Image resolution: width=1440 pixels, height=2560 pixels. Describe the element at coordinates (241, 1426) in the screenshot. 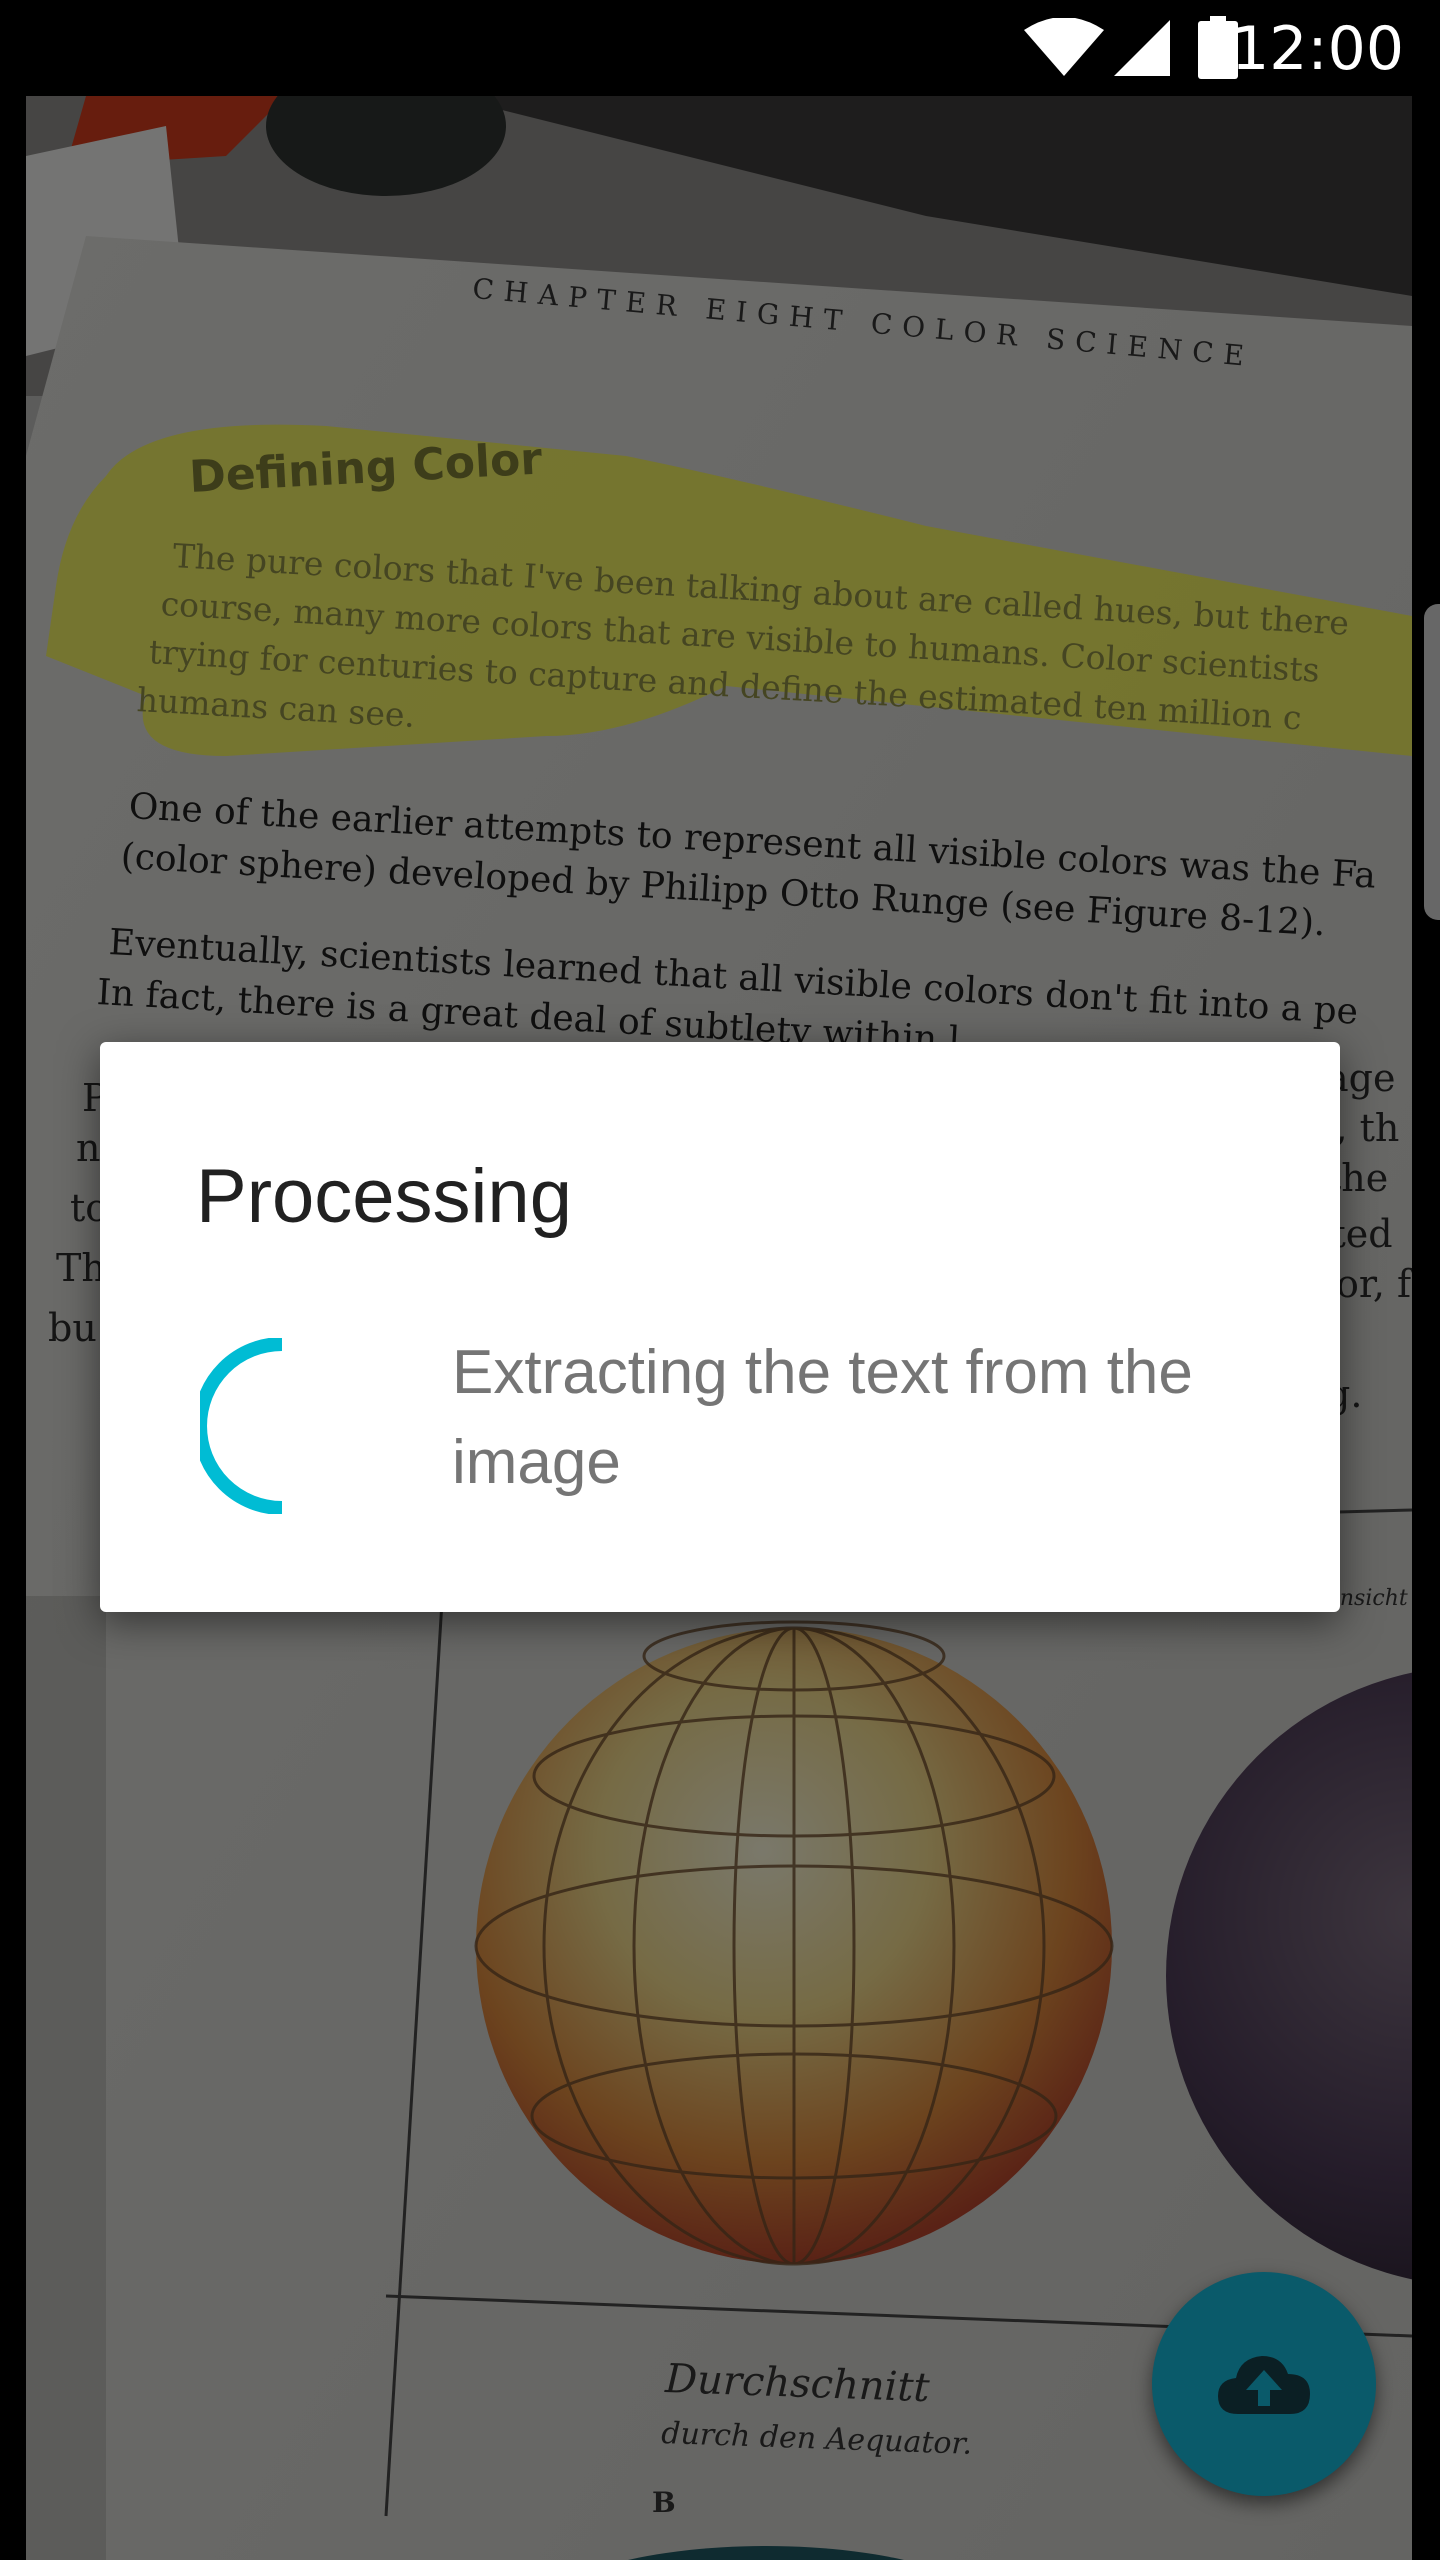

I see `progress-spinner` at that location.